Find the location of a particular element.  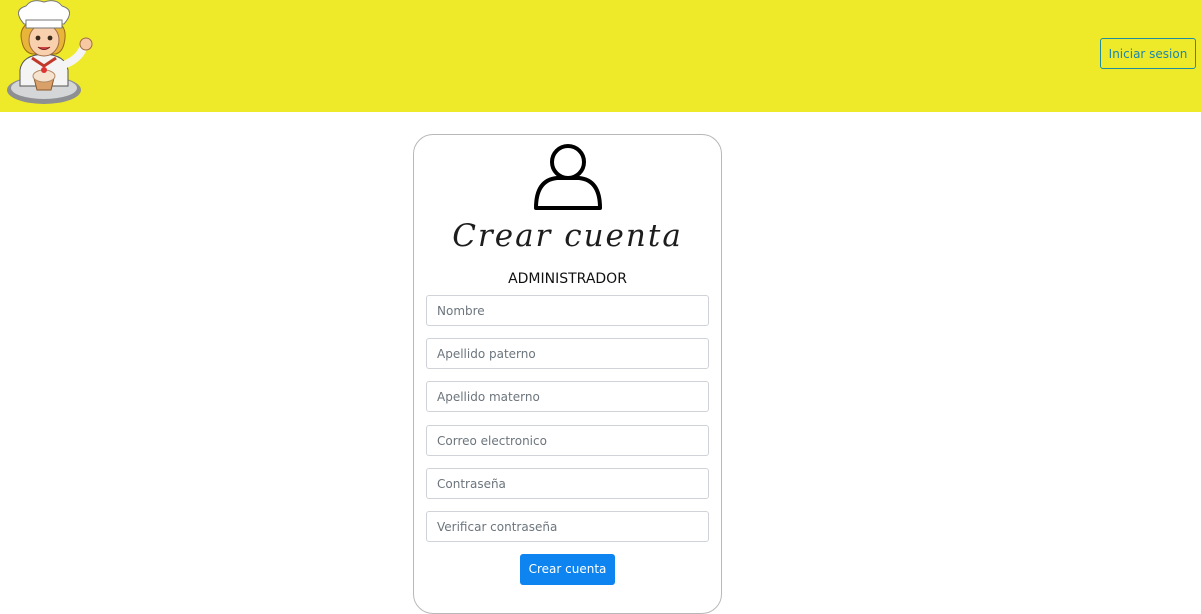

page-title: Crear cuenta is located at coordinates (567, 236).